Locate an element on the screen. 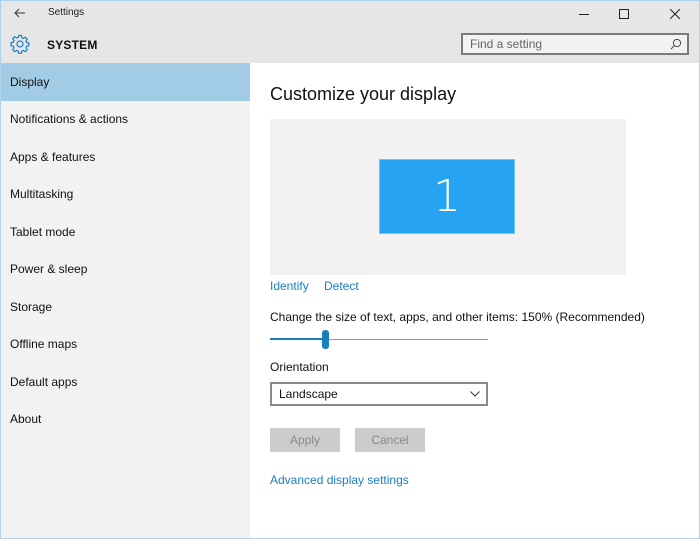 The width and height of the screenshot is (700, 539). sidebar-item-label: Notifications & actions is located at coordinates (69, 119).